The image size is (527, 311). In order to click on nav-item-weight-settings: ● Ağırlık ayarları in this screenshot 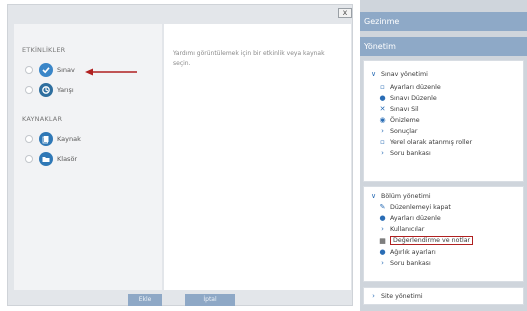, I will do `click(407, 252)`.